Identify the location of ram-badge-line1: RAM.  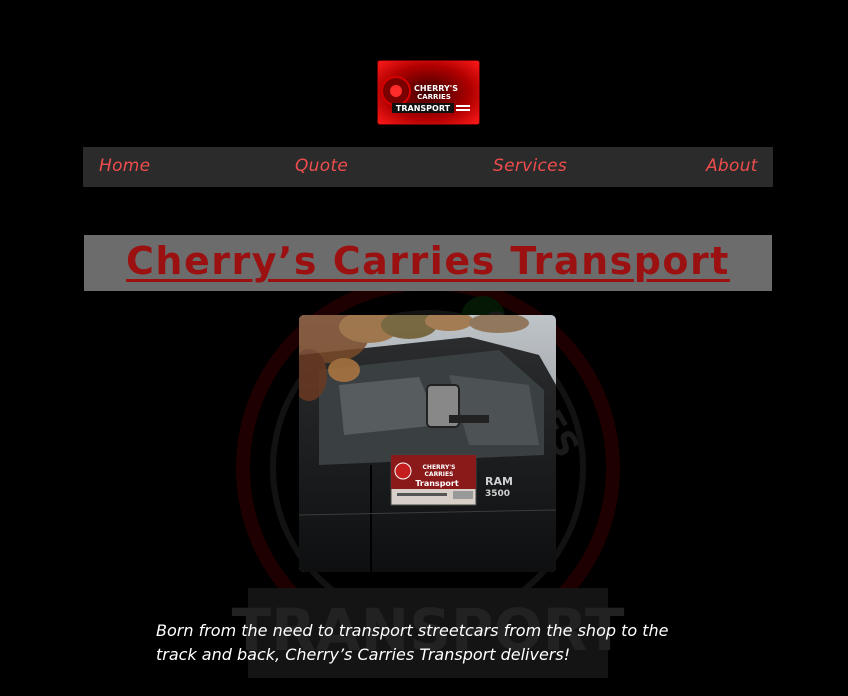
(499, 481).